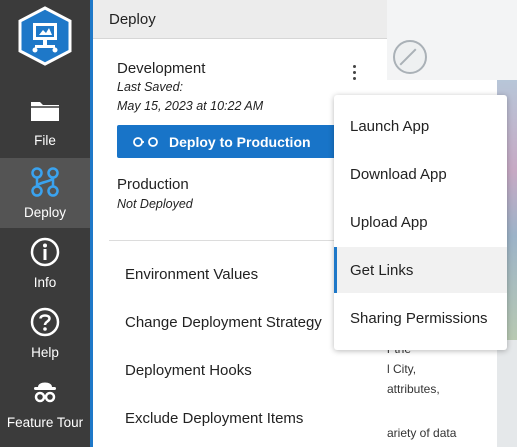 The image size is (517, 447). Describe the element at coordinates (420, 174) in the screenshot. I see `menu-item-download-app: Download App` at that location.